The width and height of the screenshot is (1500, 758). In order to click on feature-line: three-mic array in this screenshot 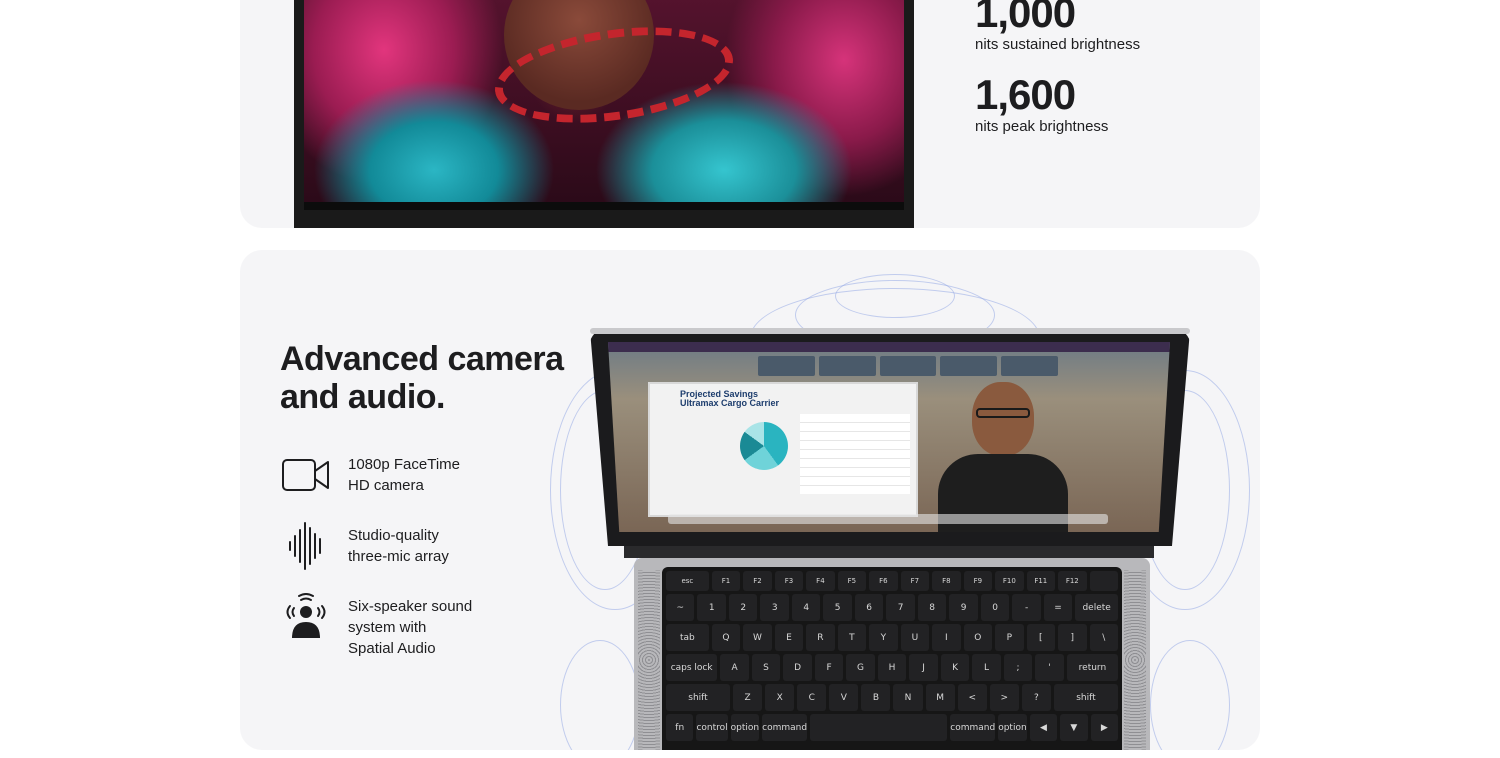, I will do `click(398, 556)`.